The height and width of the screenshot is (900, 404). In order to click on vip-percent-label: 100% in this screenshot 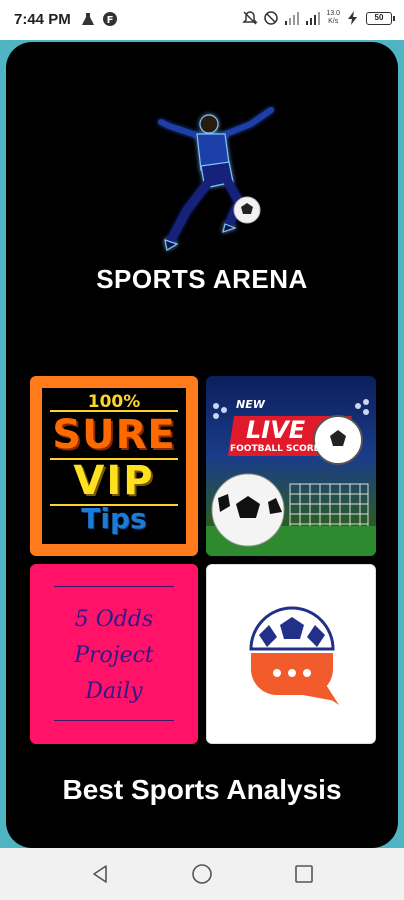, I will do `click(114, 402)`.